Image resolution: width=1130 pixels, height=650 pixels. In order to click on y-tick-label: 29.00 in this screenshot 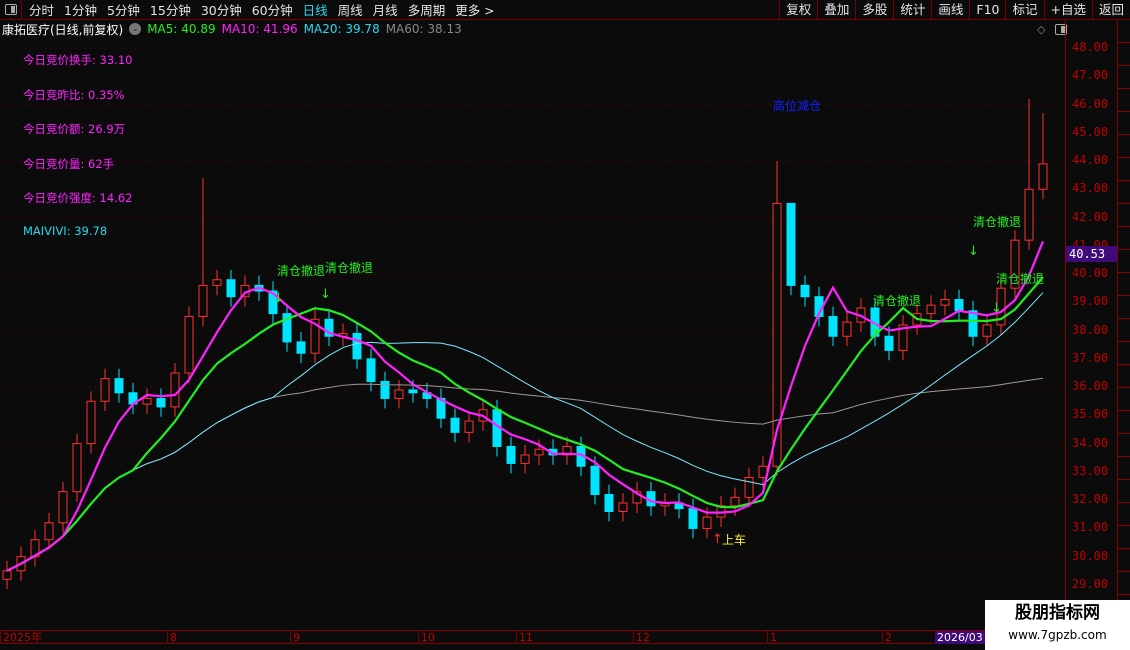, I will do `click(1090, 583)`.